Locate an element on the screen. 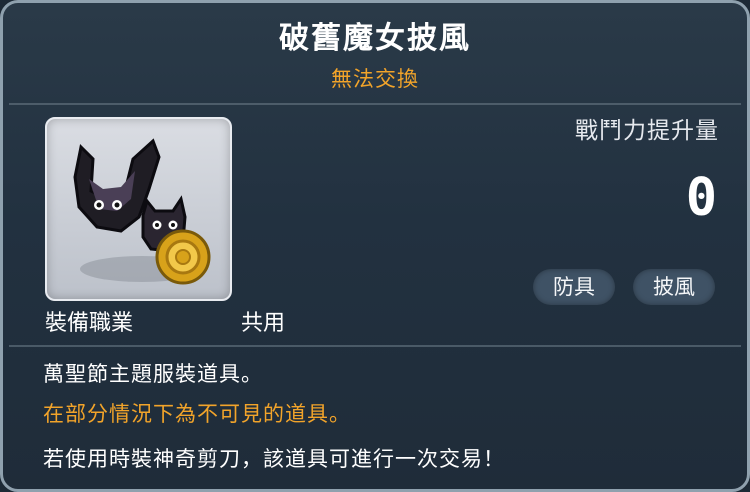 The width and height of the screenshot is (750, 492). tag-armor: 防具 is located at coordinates (574, 287).